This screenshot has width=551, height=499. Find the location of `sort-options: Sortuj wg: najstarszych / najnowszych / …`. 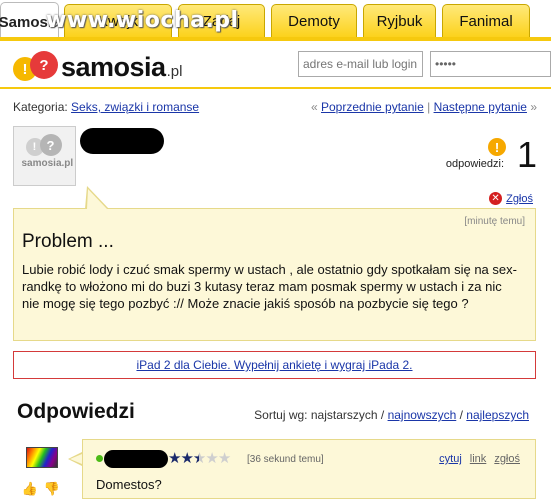

sort-options: Sortuj wg: najstarszych / najnowszych / … is located at coordinates (391, 415).